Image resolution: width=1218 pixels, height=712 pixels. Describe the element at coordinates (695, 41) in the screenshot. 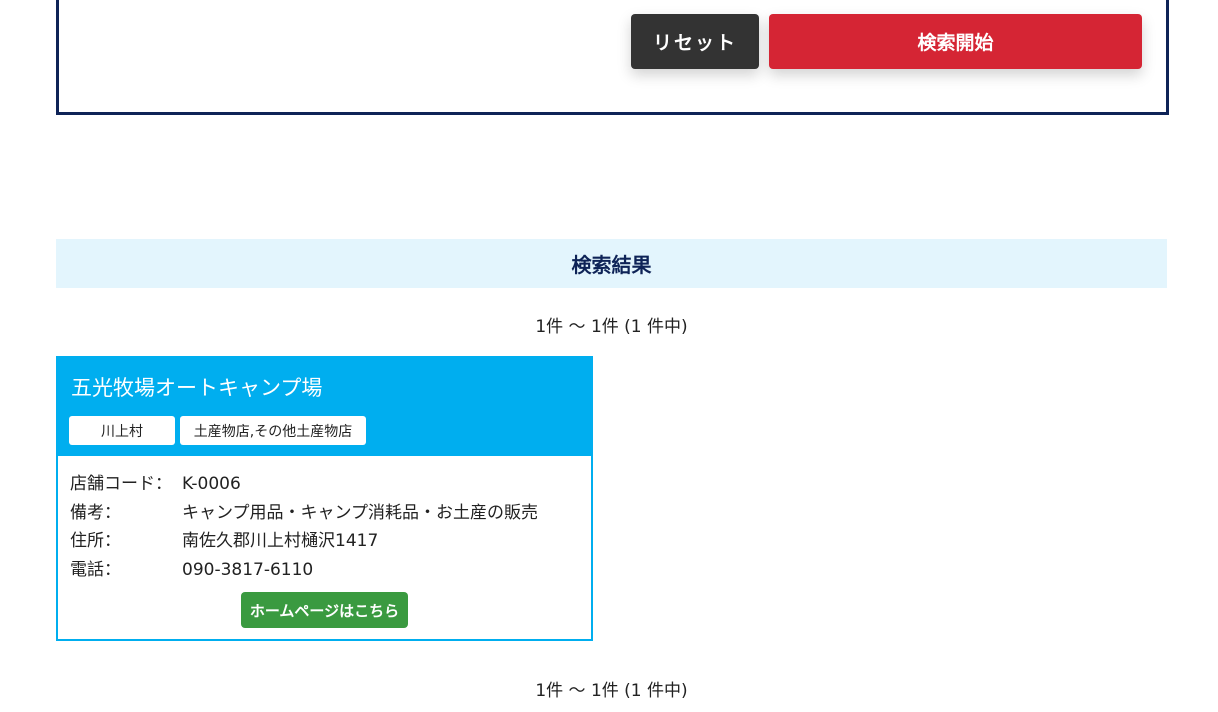

I see `reset-button: リセット` at that location.